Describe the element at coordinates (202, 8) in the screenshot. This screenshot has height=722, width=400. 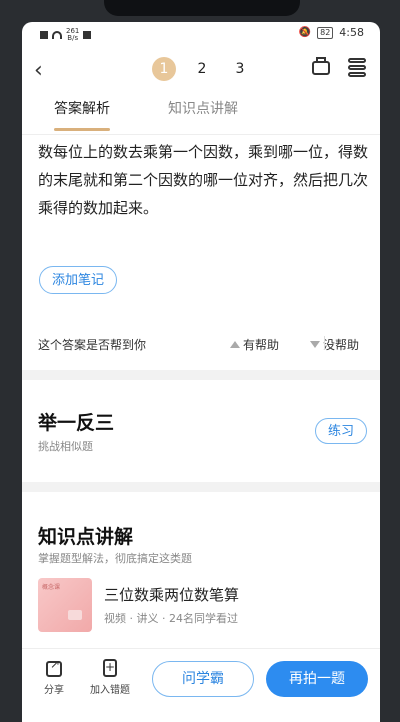
I see `phone-notch` at that location.